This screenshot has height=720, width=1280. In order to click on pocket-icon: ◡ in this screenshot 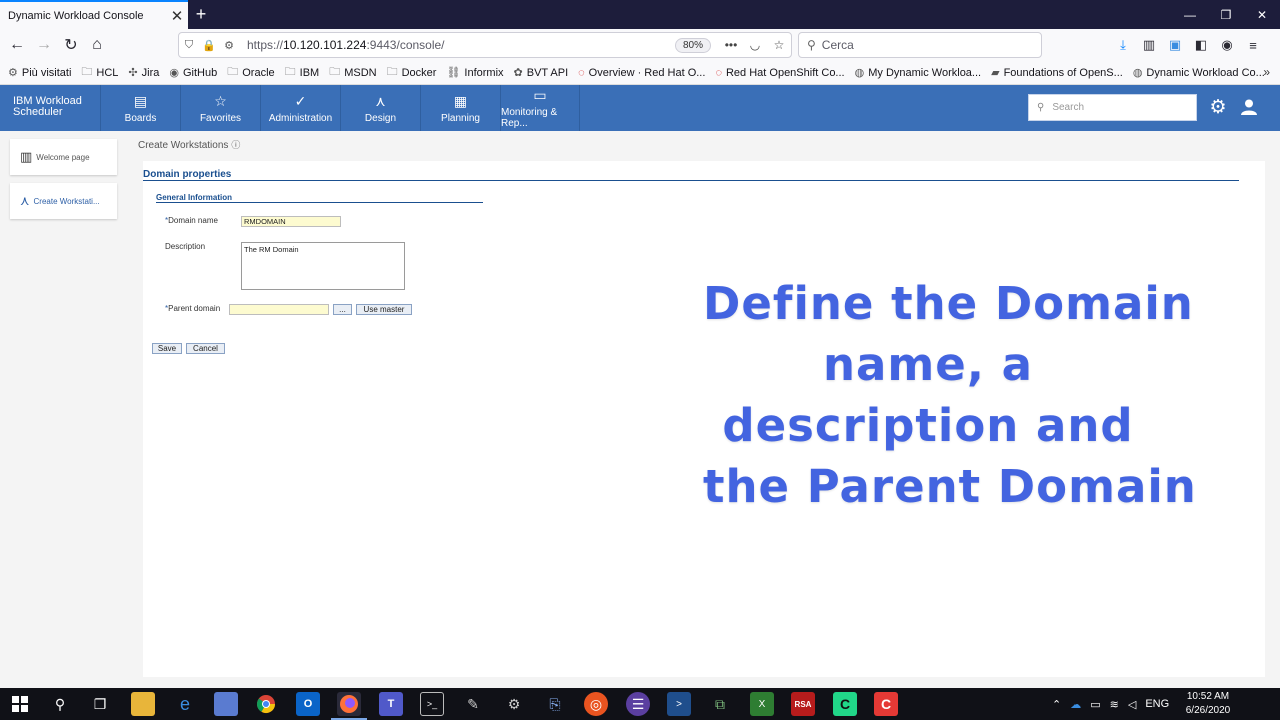, I will do `click(755, 45)`.